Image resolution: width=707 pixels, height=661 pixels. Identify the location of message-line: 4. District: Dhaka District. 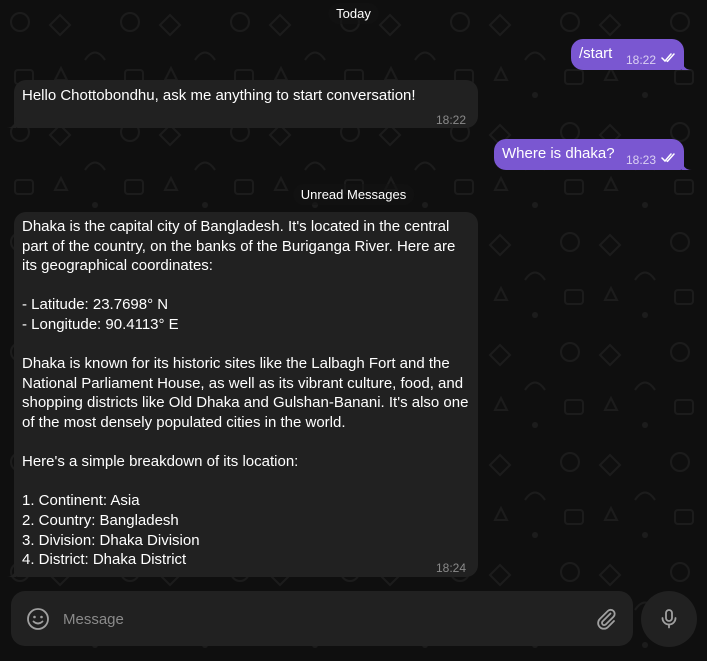
(104, 560).